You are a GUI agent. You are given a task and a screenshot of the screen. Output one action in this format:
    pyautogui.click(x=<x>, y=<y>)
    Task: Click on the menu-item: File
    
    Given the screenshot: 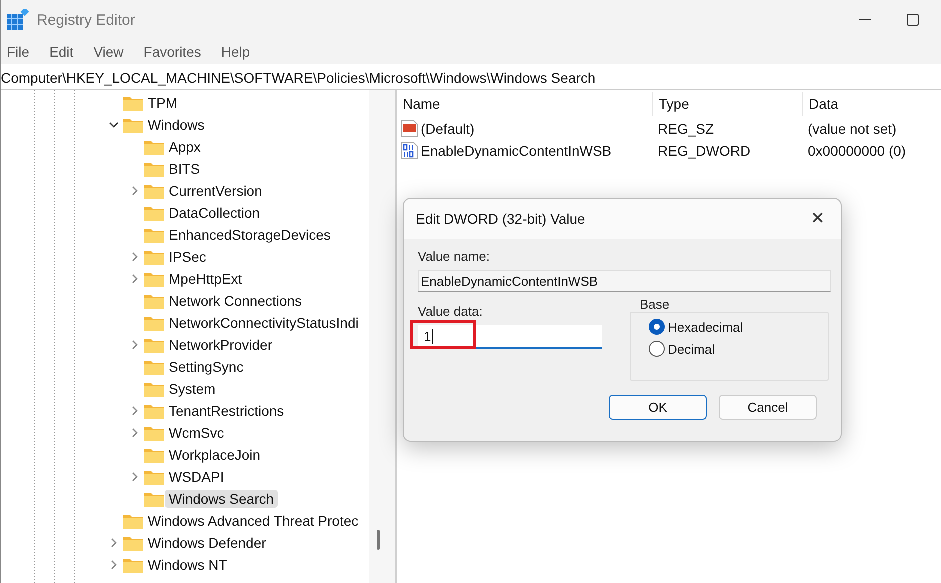 What is the action you would take?
    pyautogui.click(x=18, y=52)
    